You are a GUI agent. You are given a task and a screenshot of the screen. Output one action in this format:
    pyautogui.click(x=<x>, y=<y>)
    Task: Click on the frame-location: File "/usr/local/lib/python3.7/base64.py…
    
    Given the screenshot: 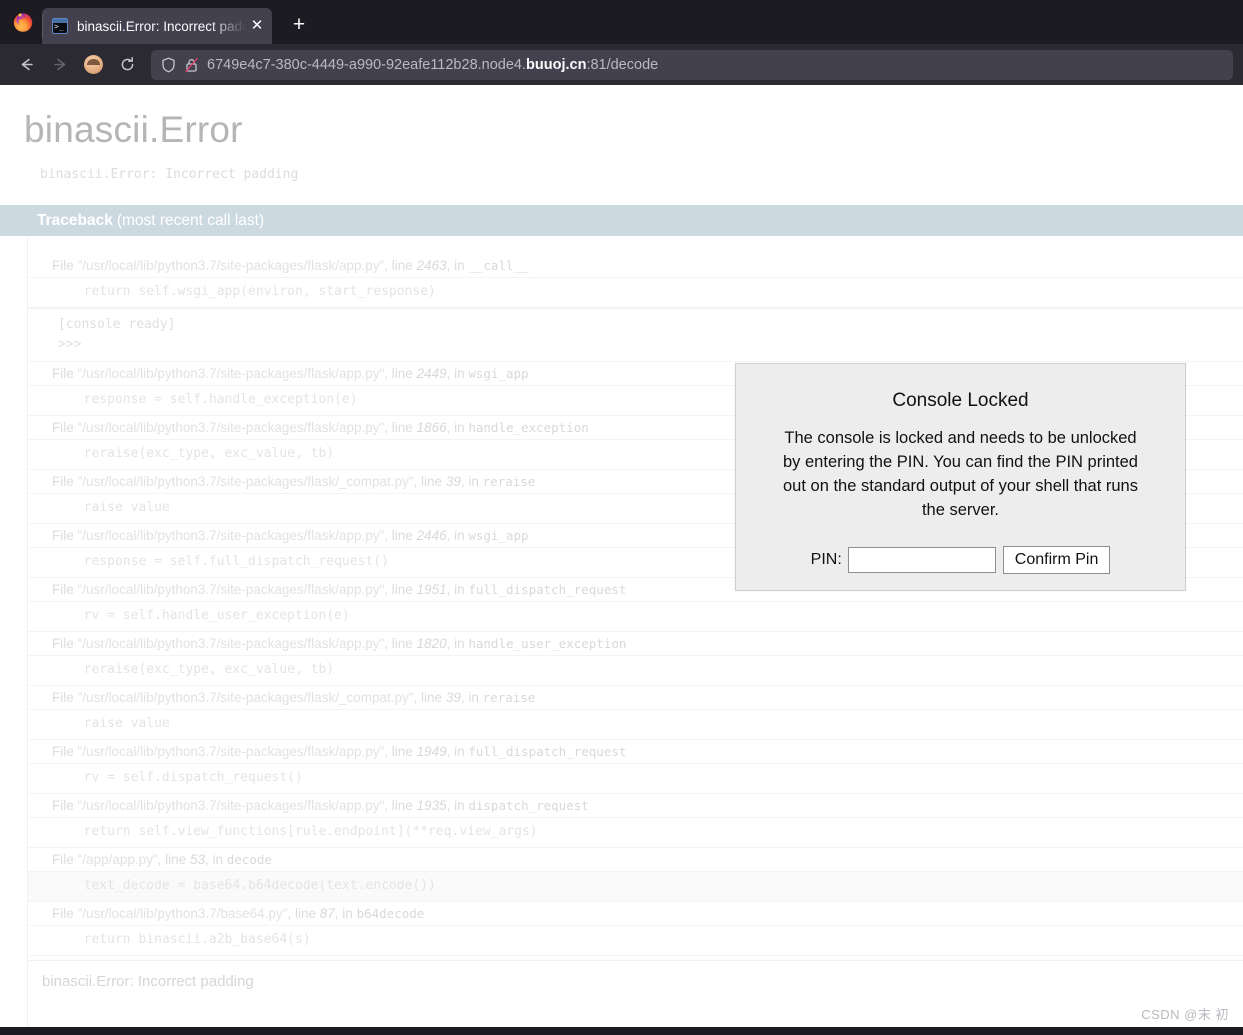 What is the action you would take?
    pyautogui.click(x=635, y=913)
    